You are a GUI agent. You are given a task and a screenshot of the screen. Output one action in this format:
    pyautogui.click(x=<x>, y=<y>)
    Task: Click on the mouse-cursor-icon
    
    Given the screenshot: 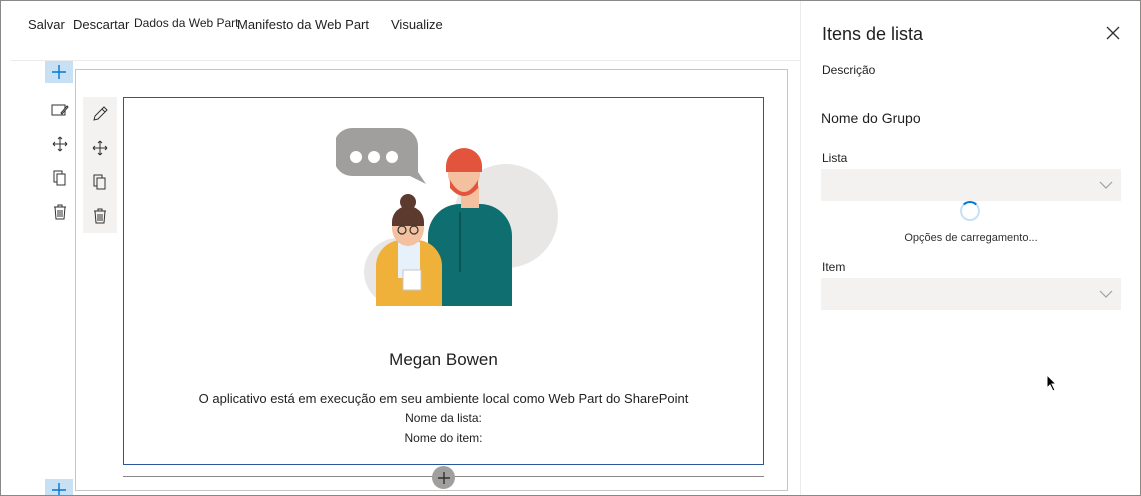 What is the action you would take?
    pyautogui.click(x=1052, y=383)
    